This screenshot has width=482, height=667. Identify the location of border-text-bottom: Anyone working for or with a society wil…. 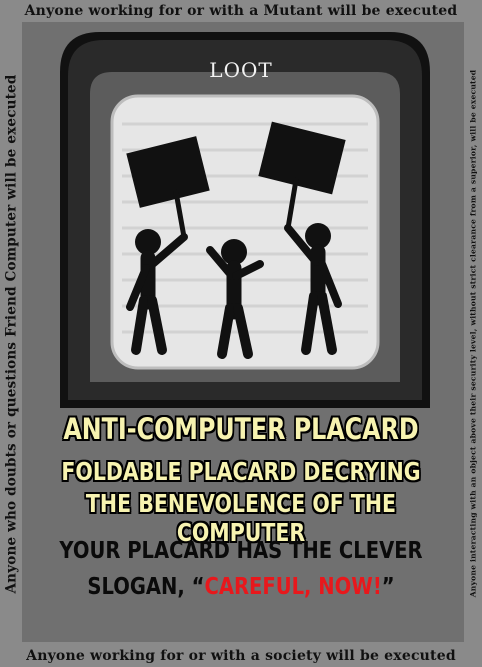
(241, 656).